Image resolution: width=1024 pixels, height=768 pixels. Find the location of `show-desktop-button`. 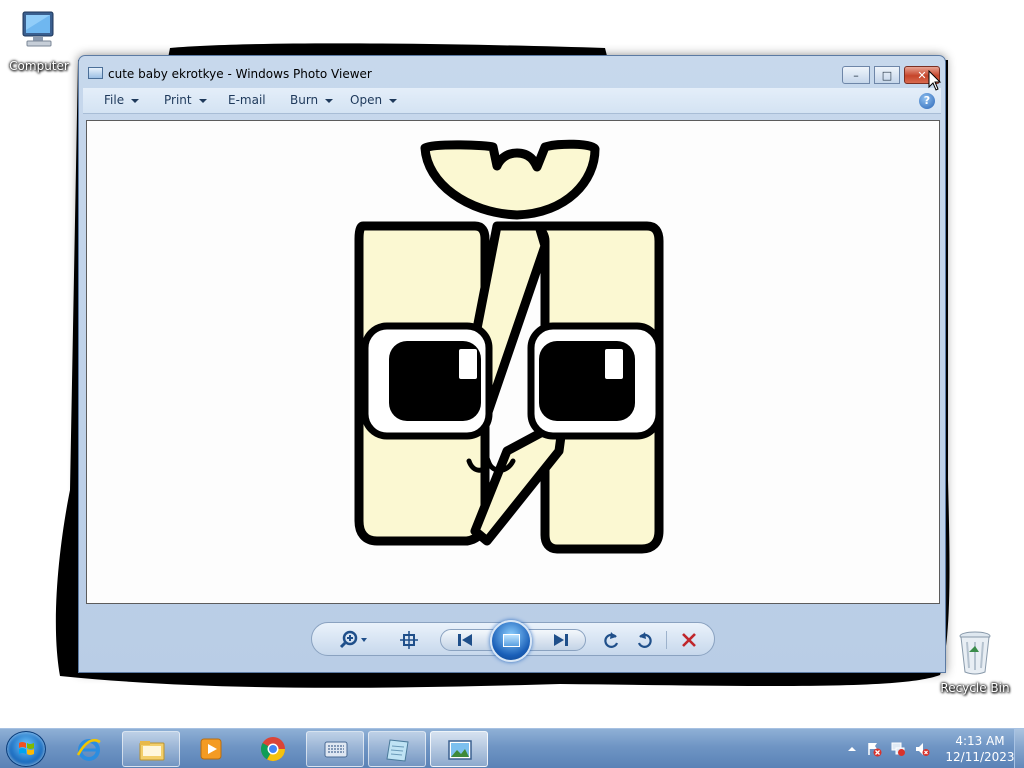

show-desktop-button is located at coordinates (1019, 748).